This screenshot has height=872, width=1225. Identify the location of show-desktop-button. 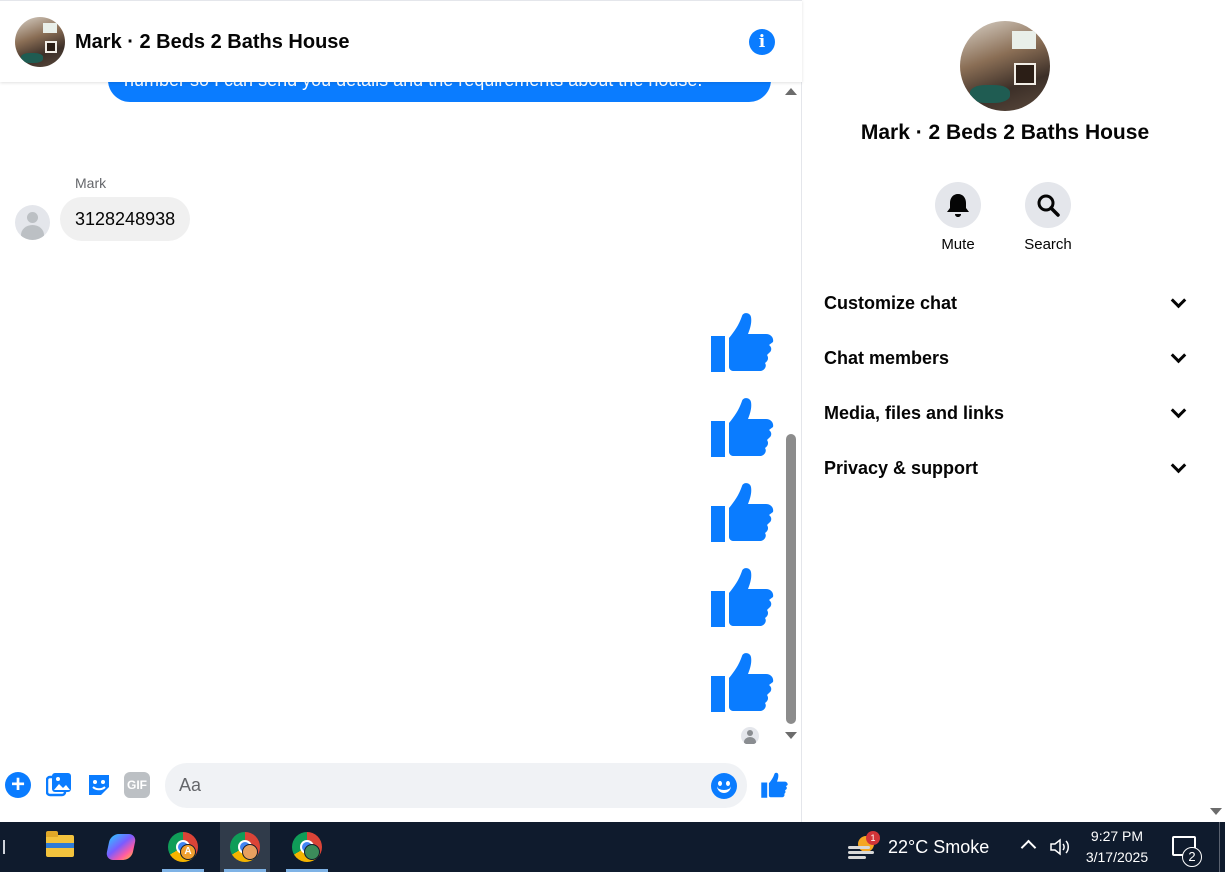
(1222, 847).